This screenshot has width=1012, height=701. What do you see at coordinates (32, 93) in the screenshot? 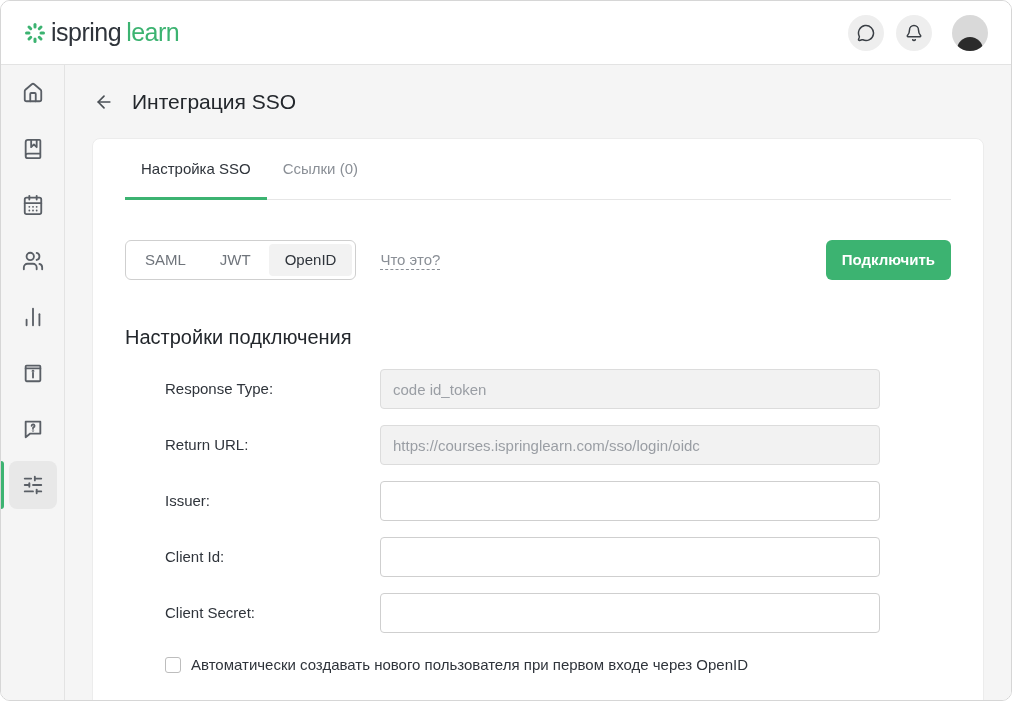
I see `home-icon` at bounding box center [32, 93].